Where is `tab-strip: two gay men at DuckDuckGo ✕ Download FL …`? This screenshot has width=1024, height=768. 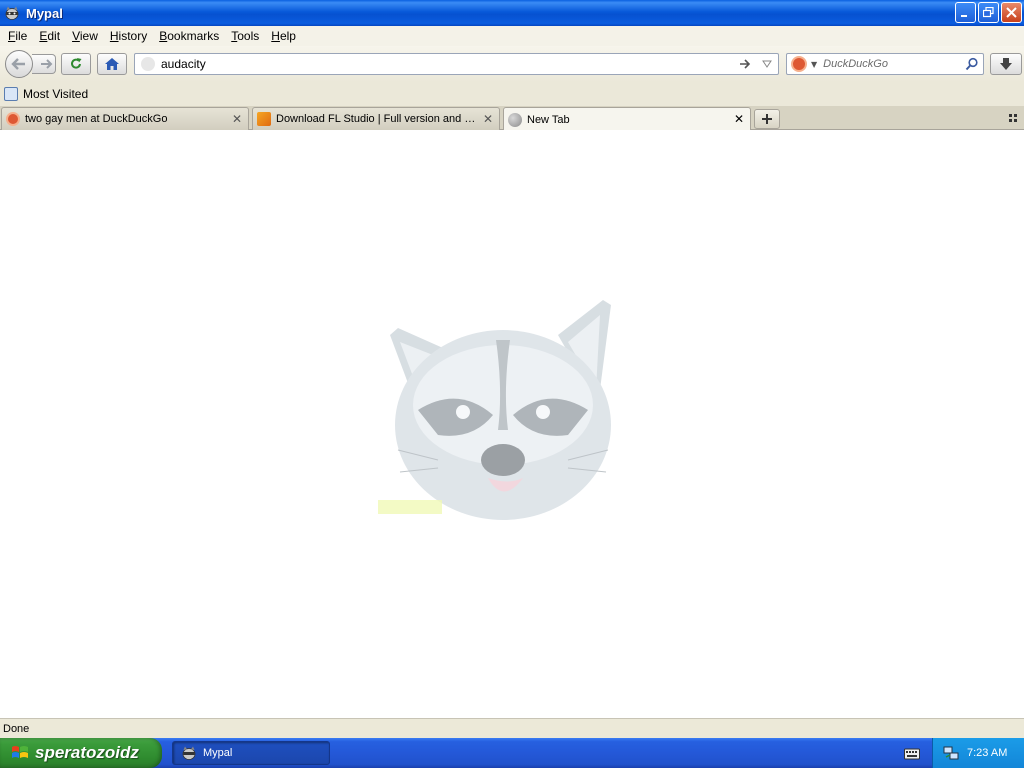 tab-strip: two gay men at DuckDuckGo ✕ Download FL … is located at coordinates (512, 118).